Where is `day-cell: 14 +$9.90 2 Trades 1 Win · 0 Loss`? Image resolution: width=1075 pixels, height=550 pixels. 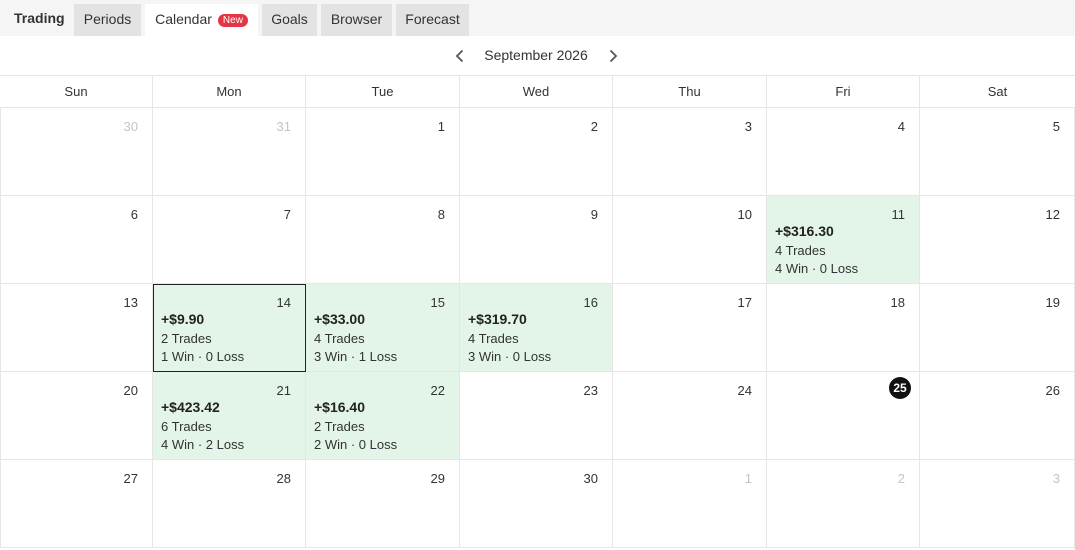
day-cell: 14 +$9.90 2 Trades 1 Win · 0 Loss is located at coordinates (229, 328).